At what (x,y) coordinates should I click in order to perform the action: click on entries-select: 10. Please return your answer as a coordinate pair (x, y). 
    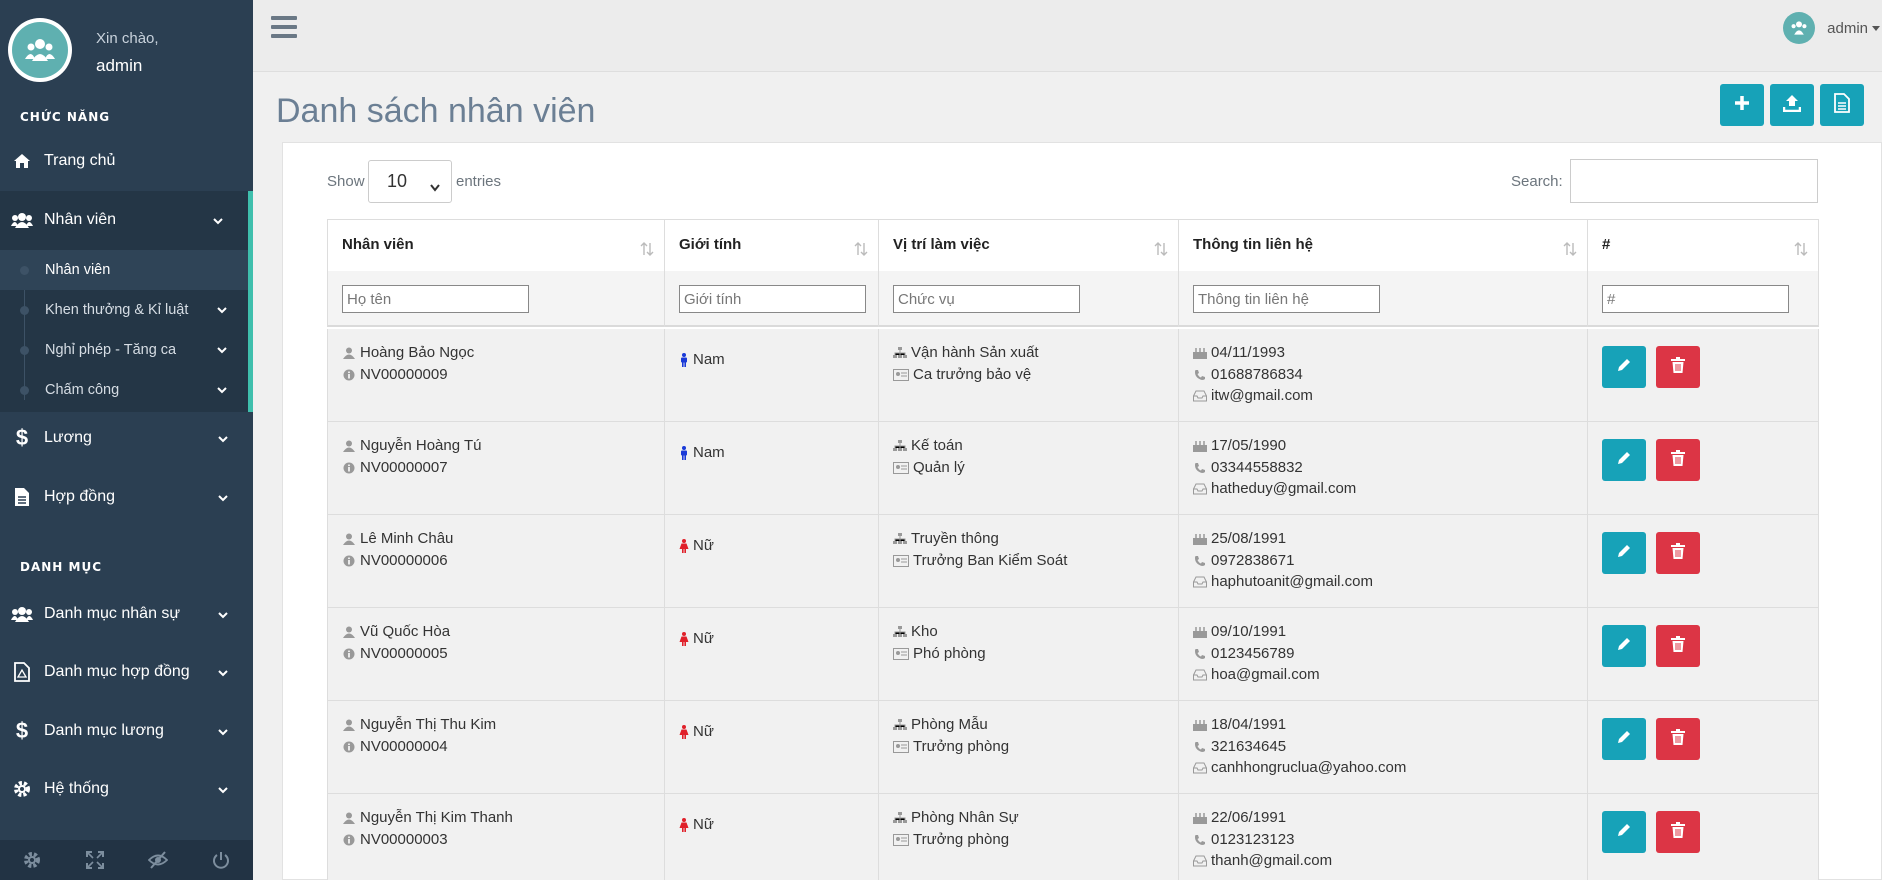
    Looking at the image, I should click on (410, 181).